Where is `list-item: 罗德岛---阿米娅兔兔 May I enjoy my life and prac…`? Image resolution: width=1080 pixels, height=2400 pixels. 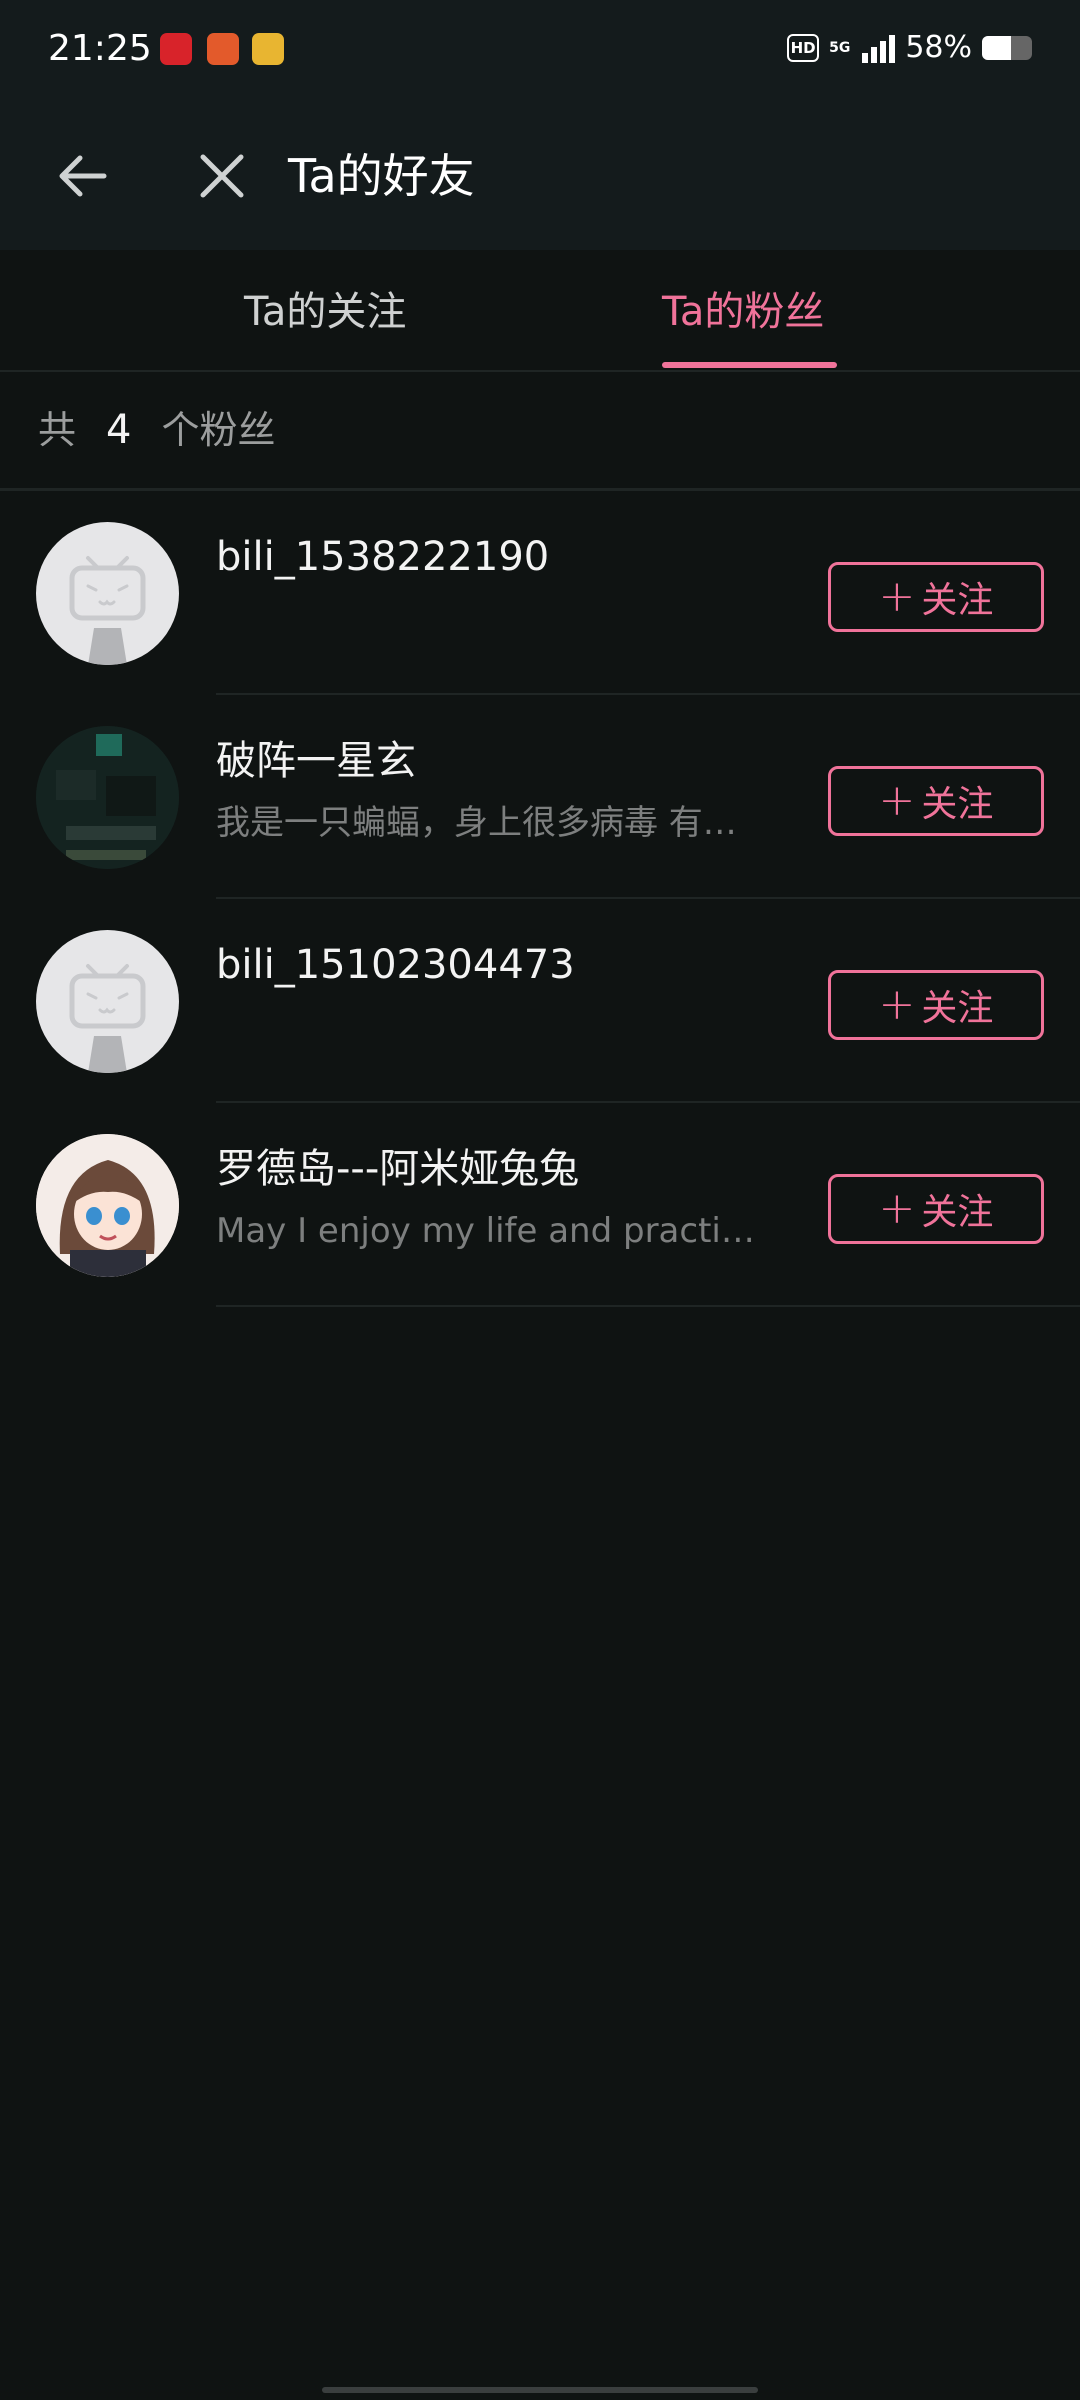 list-item: 罗德岛---阿米娅兔兔 May I enjoy my life and prac… is located at coordinates (540, 1205).